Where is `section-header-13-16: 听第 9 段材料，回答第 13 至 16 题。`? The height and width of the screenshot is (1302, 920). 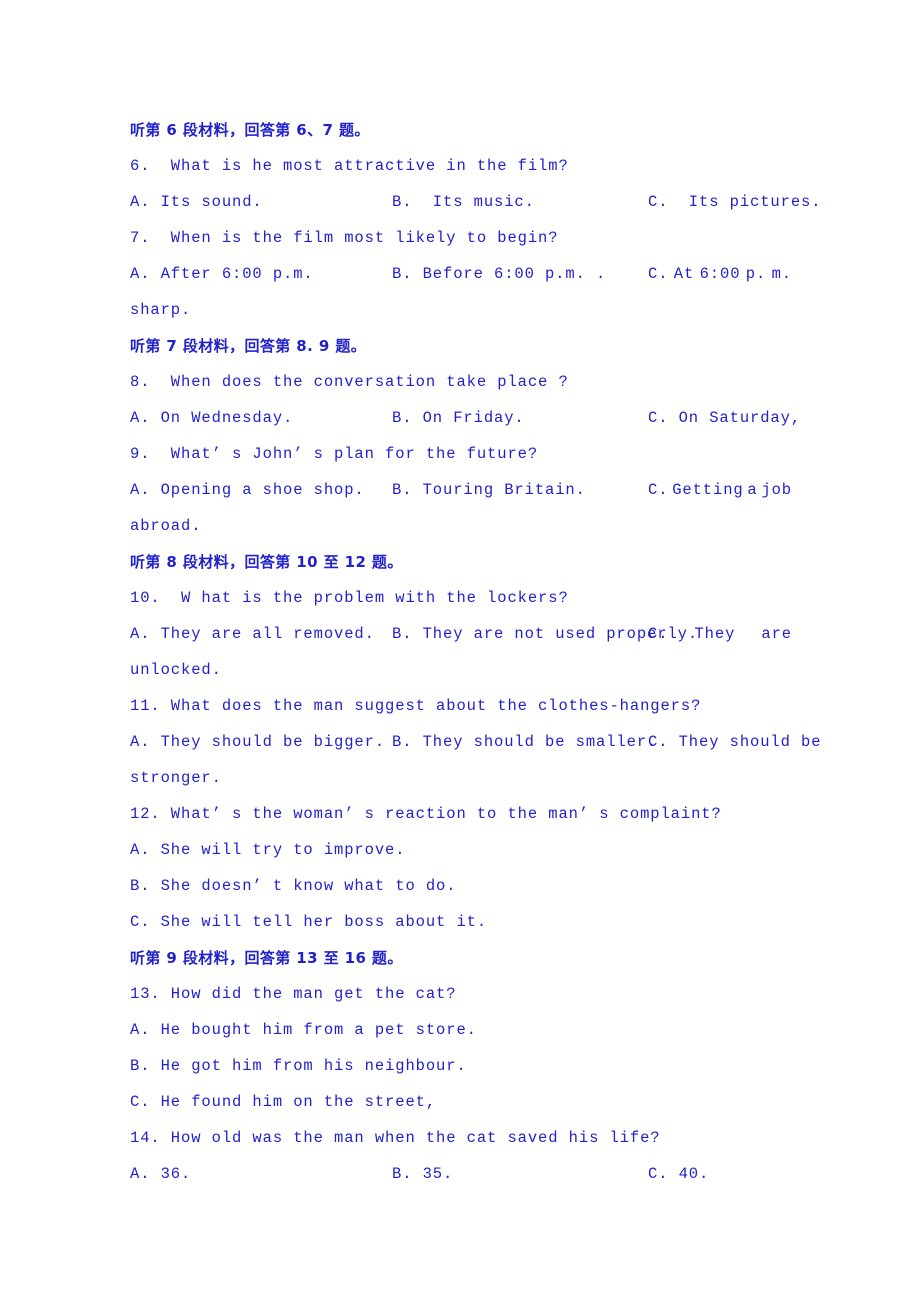
section-header-13-16: 听第 9 段材料，回答第 13 至 16 题。 is located at coordinates (266, 958).